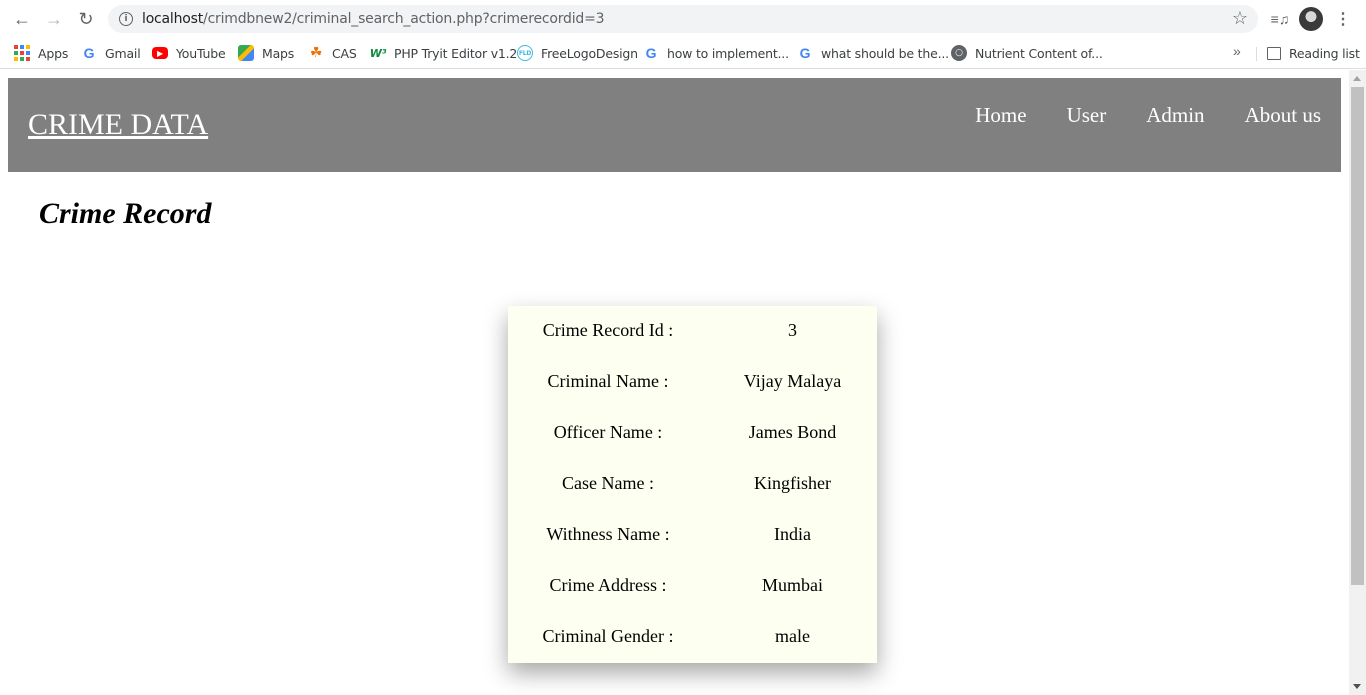 This screenshot has height=695, width=1366. Describe the element at coordinates (201, 53) in the screenshot. I see `bookmark-label: YouTube` at that location.